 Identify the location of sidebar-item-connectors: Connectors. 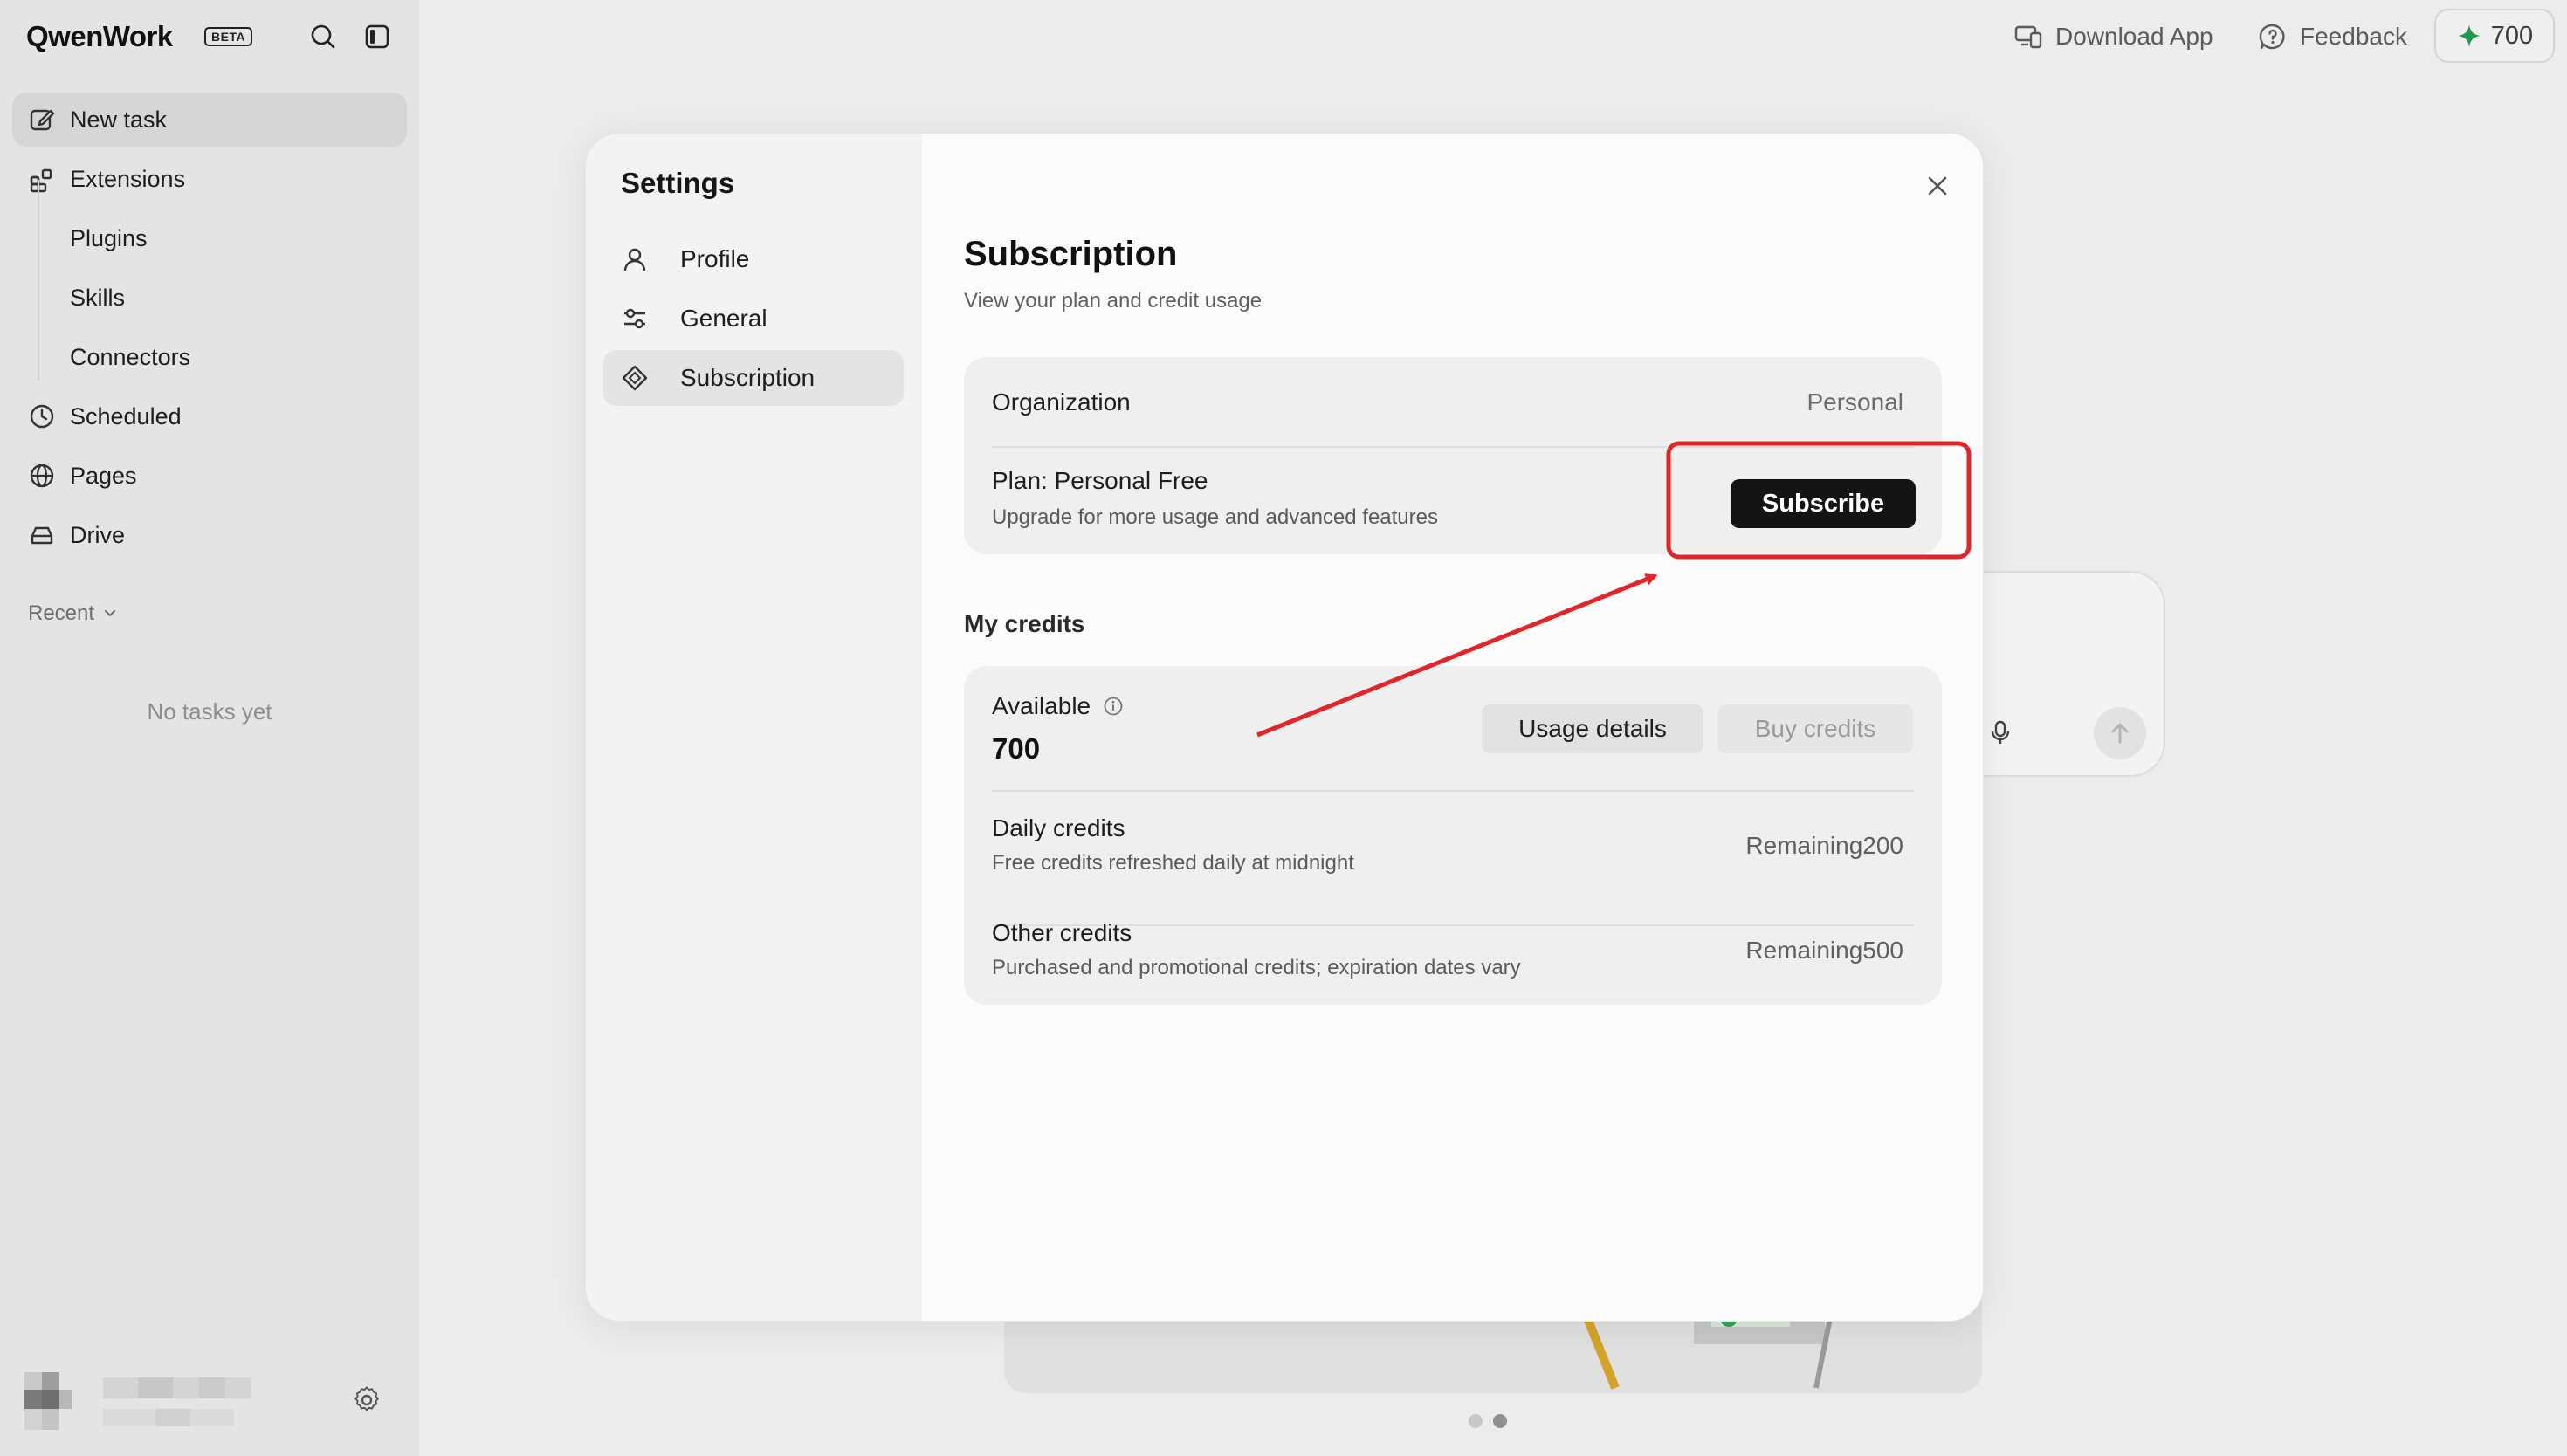
(209, 357).